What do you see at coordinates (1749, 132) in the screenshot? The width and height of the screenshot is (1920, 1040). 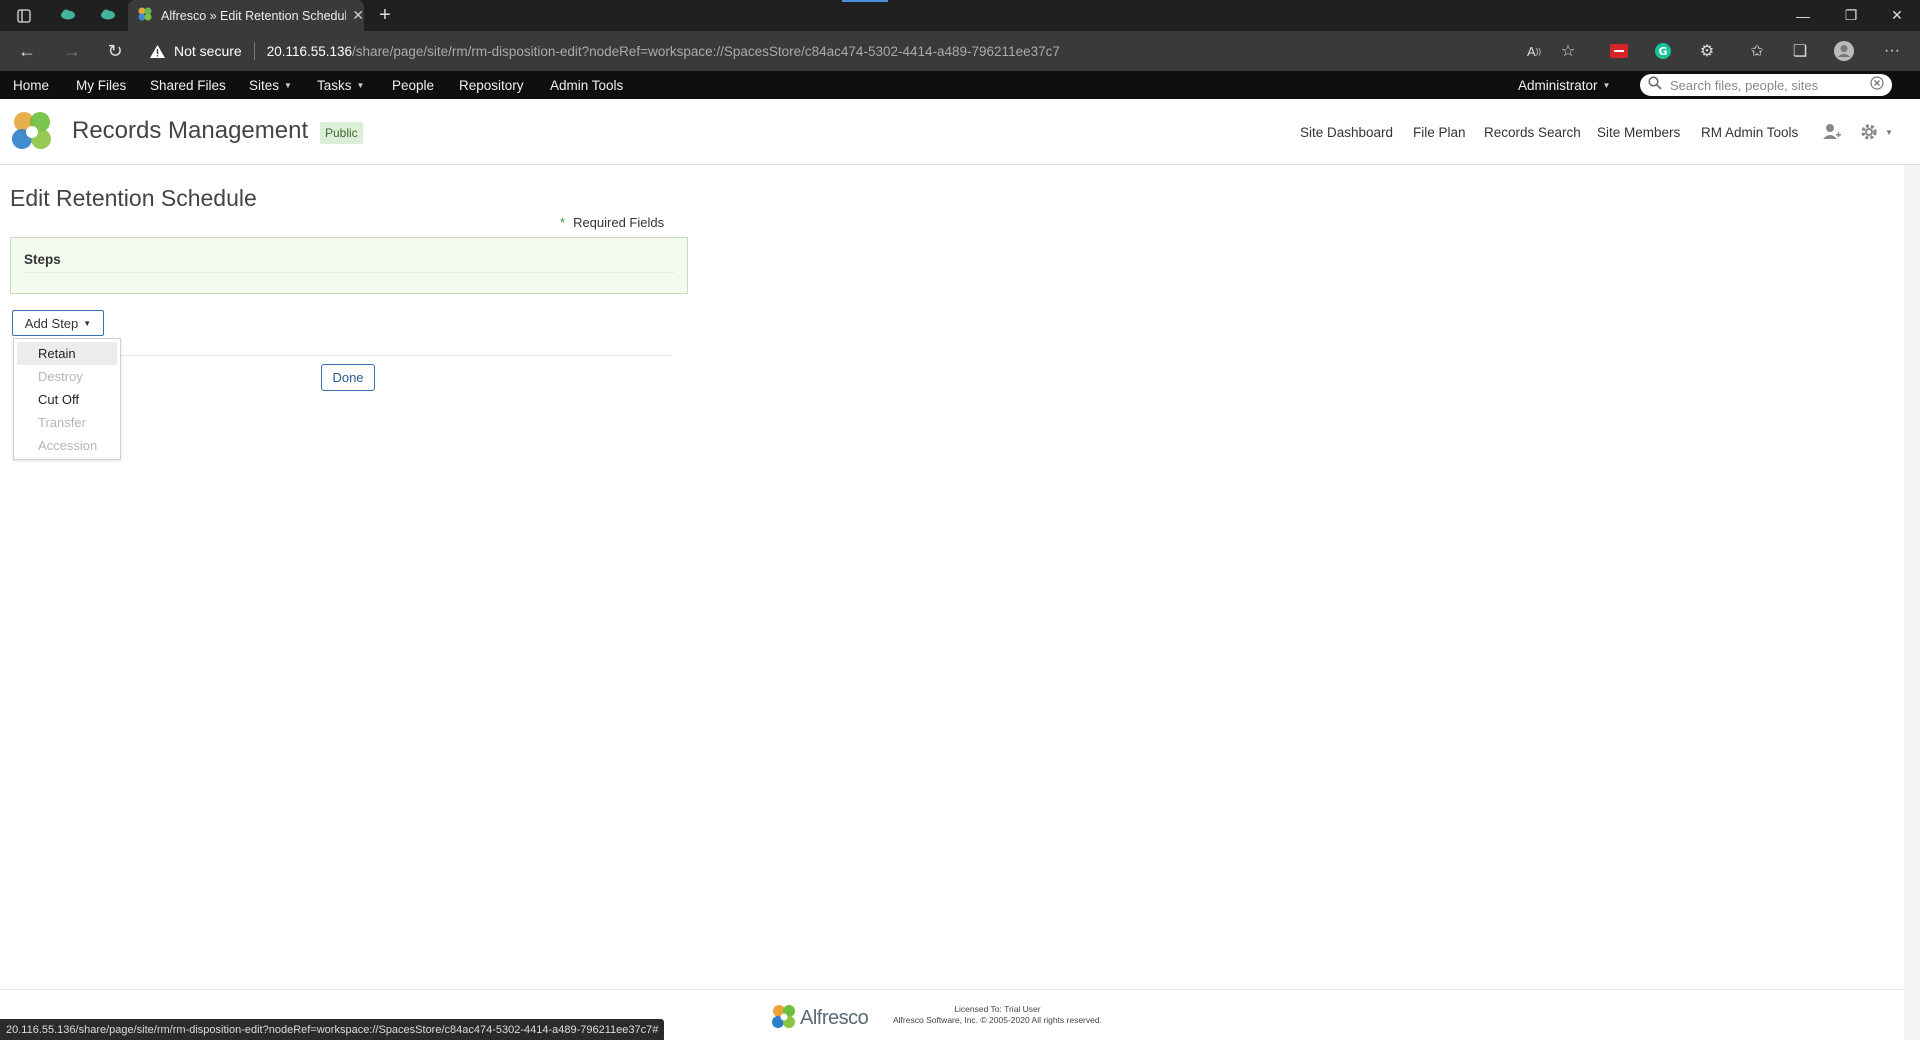 I see `nav-rm-admin-tools: RM Admin Tools` at bounding box center [1749, 132].